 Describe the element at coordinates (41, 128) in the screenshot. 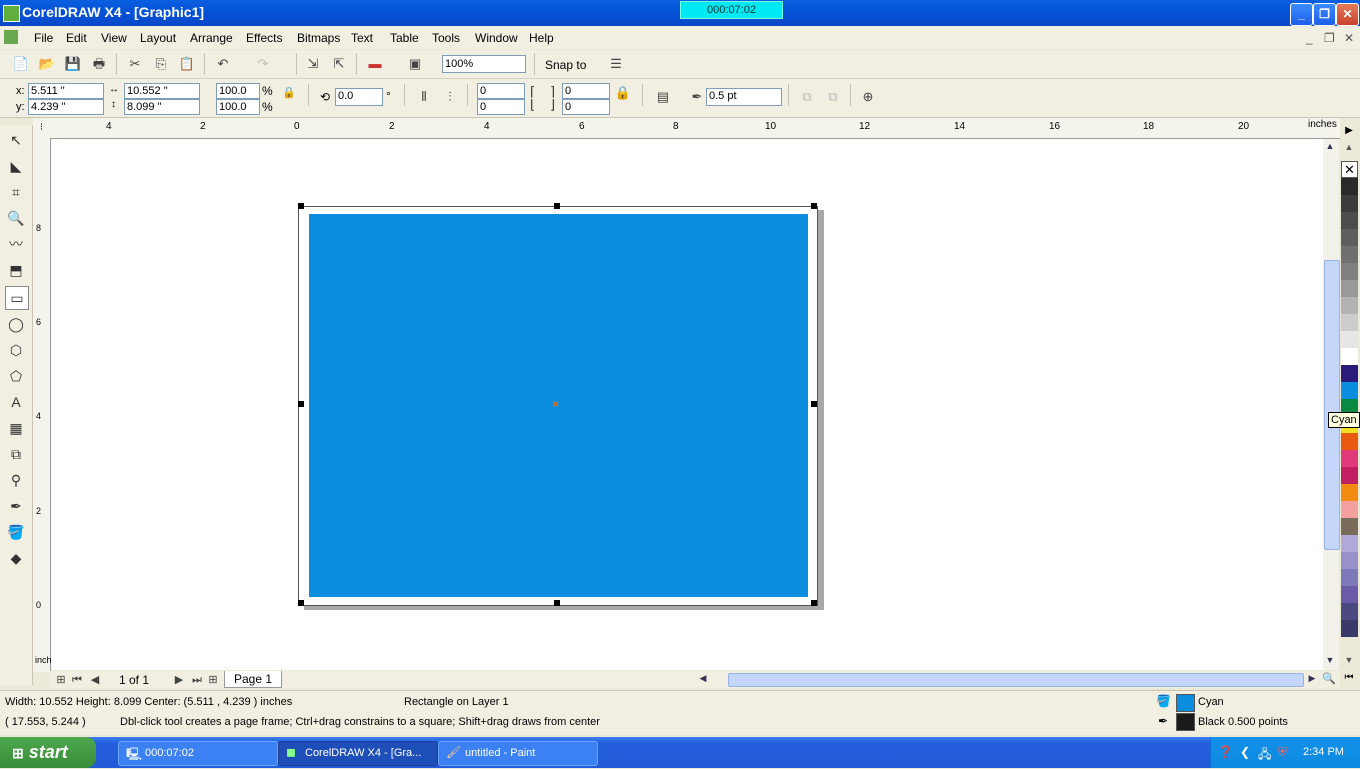

I see `ruler-origin: ⁝` at that location.